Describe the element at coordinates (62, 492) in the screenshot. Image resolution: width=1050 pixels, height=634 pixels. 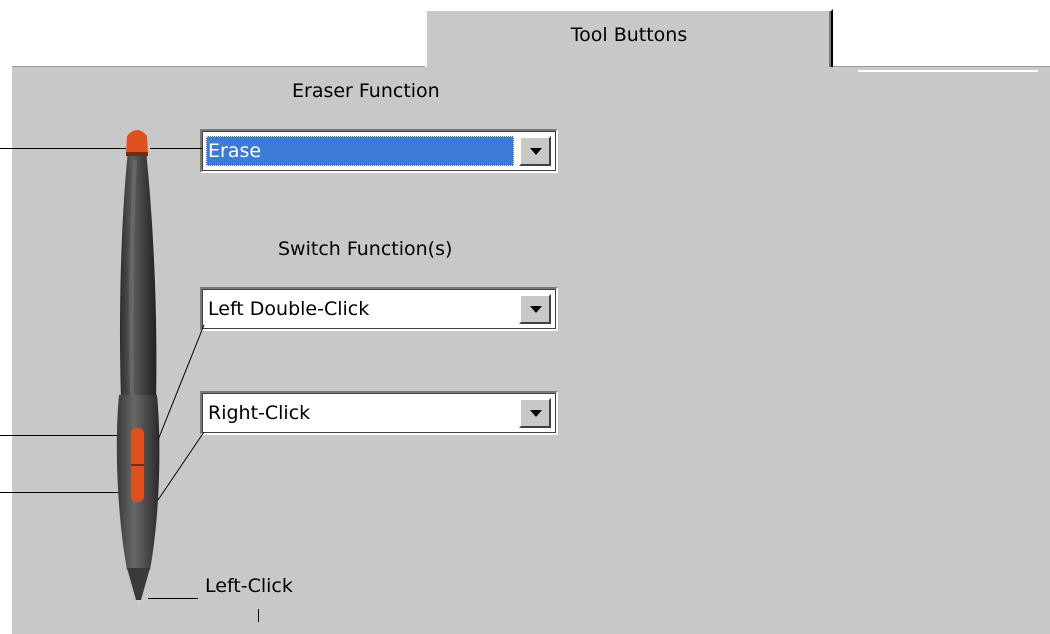
I see `lower-switch-leader-left` at that location.